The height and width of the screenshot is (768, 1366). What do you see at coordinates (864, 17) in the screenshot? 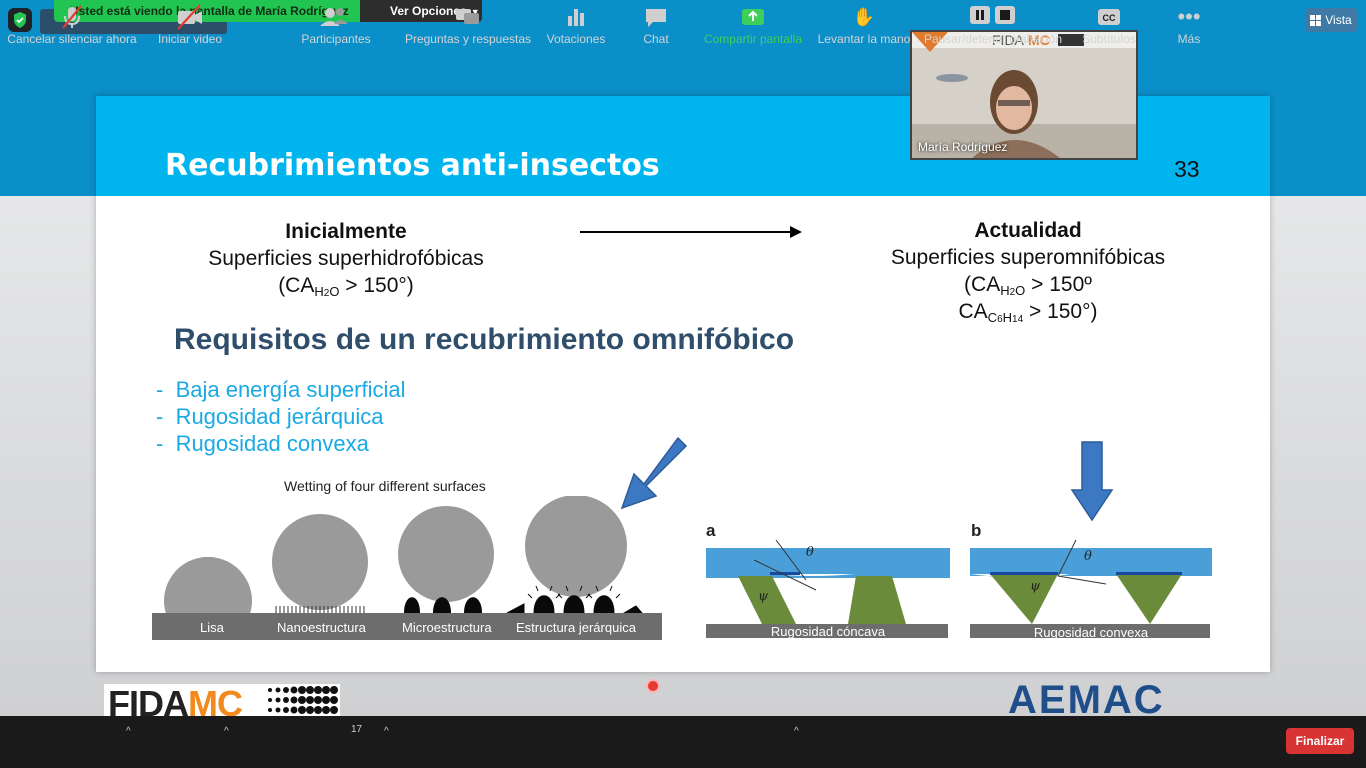
I see `raise-hand-icon: ✋` at bounding box center [864, 17].